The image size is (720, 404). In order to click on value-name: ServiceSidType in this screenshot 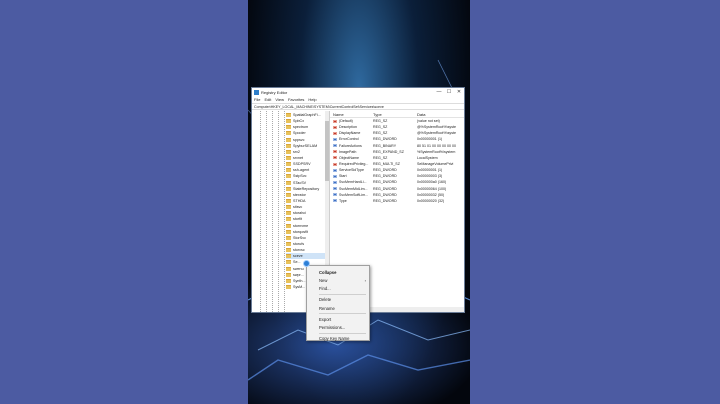, I will do `click(351, 170)`.